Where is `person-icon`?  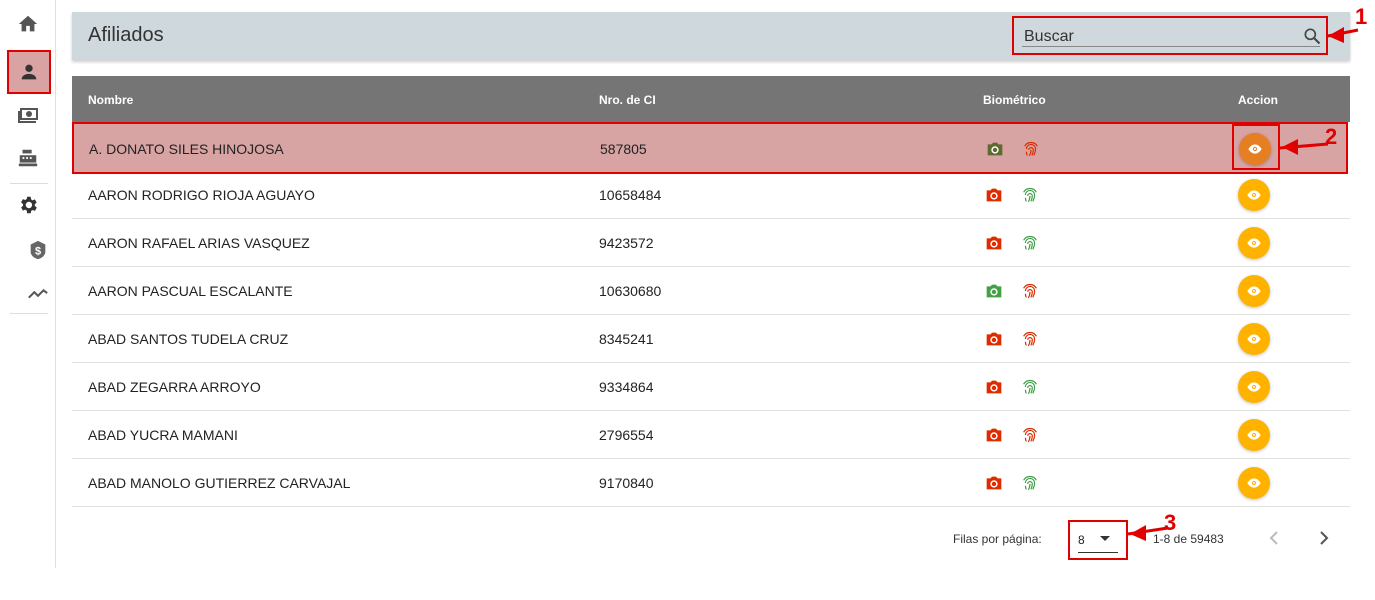 person-icon is located at coordinates (29, 72).